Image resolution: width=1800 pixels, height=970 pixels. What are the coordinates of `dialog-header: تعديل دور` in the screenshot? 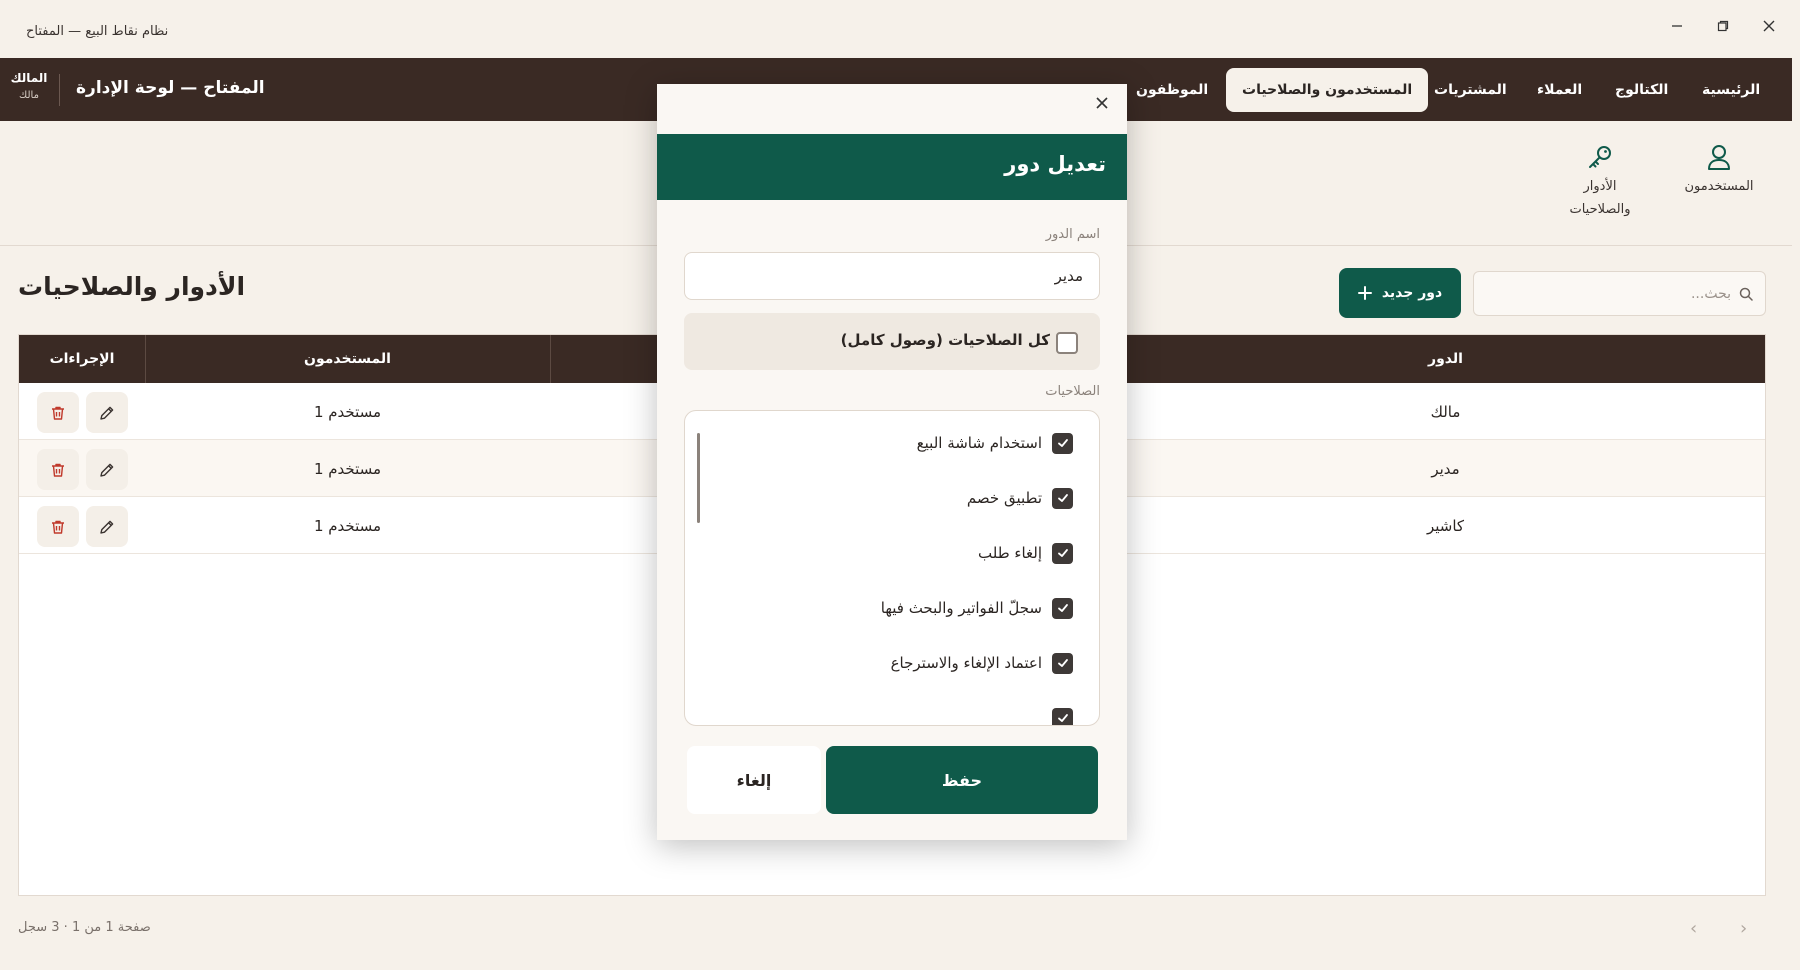 It's located at (892, 167).